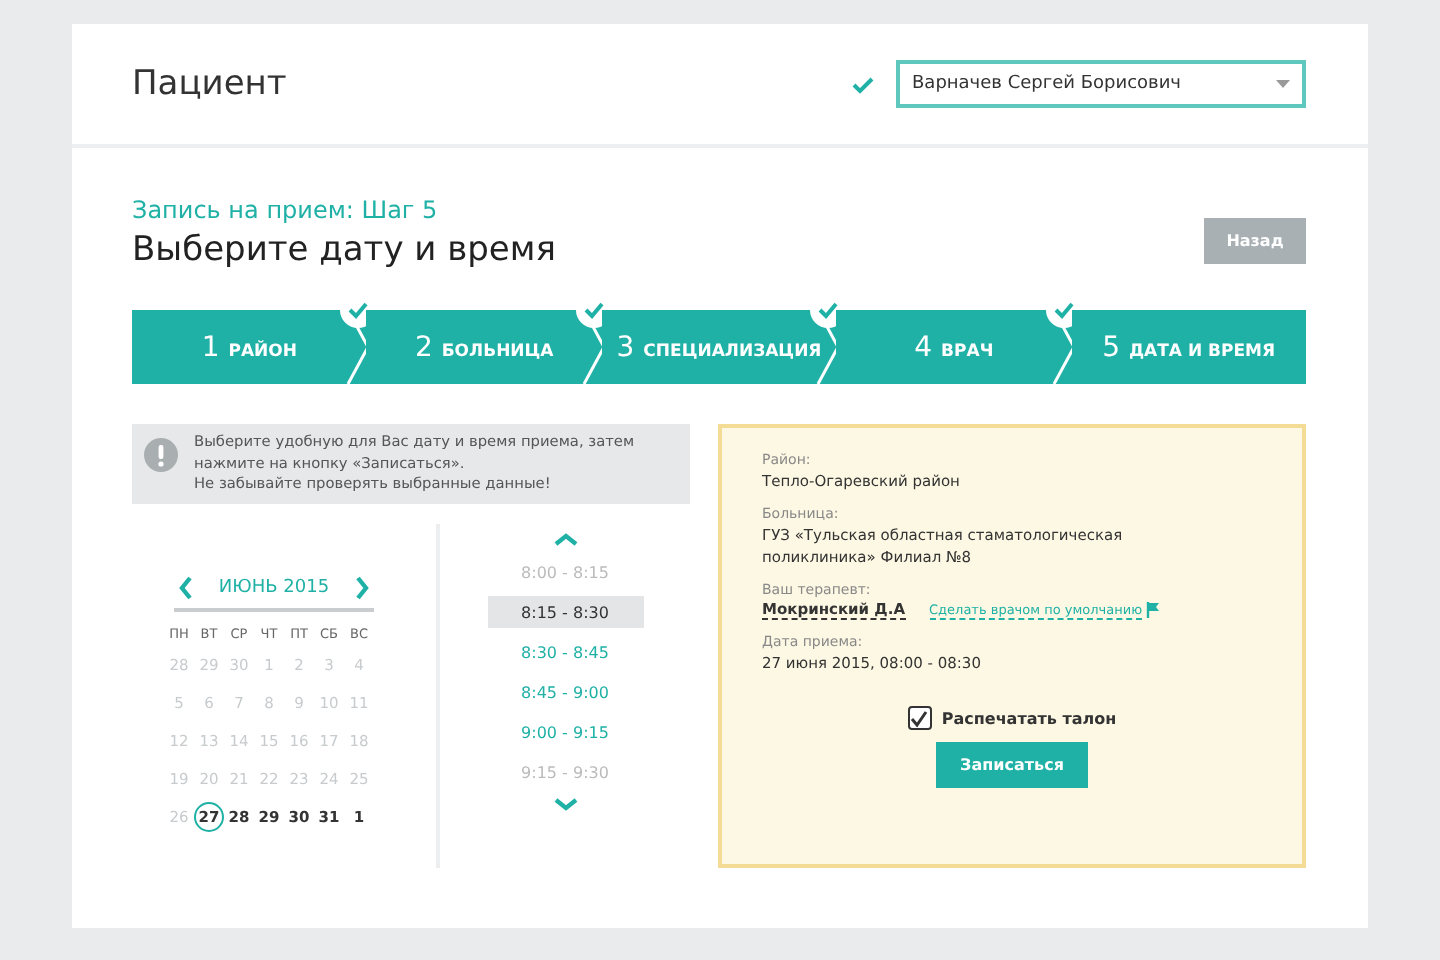 The image size is (1440, 960). I want to click on next-month-button, so click(362, 588).